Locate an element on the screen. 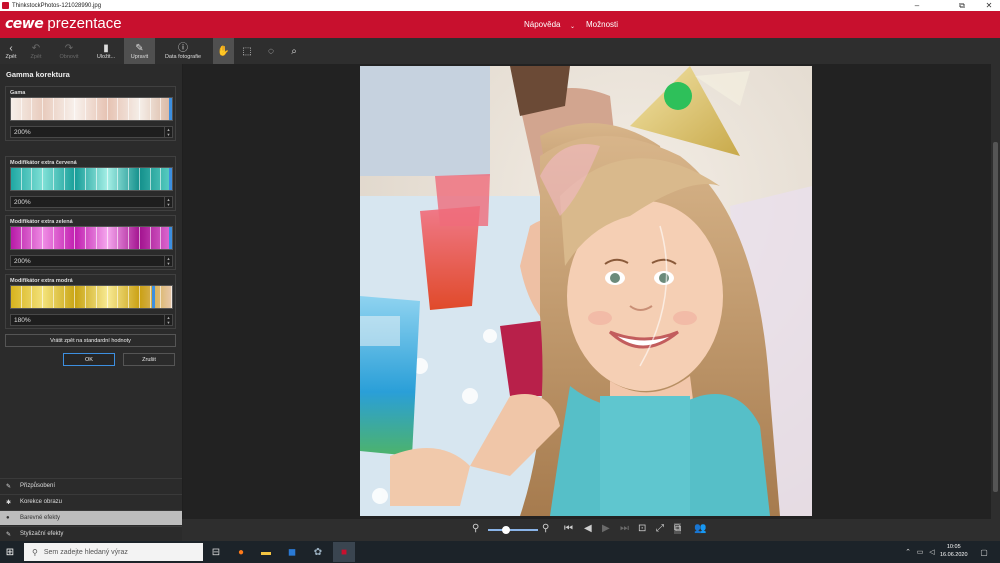  ok-button: OK is located at coordinates (89, 359).